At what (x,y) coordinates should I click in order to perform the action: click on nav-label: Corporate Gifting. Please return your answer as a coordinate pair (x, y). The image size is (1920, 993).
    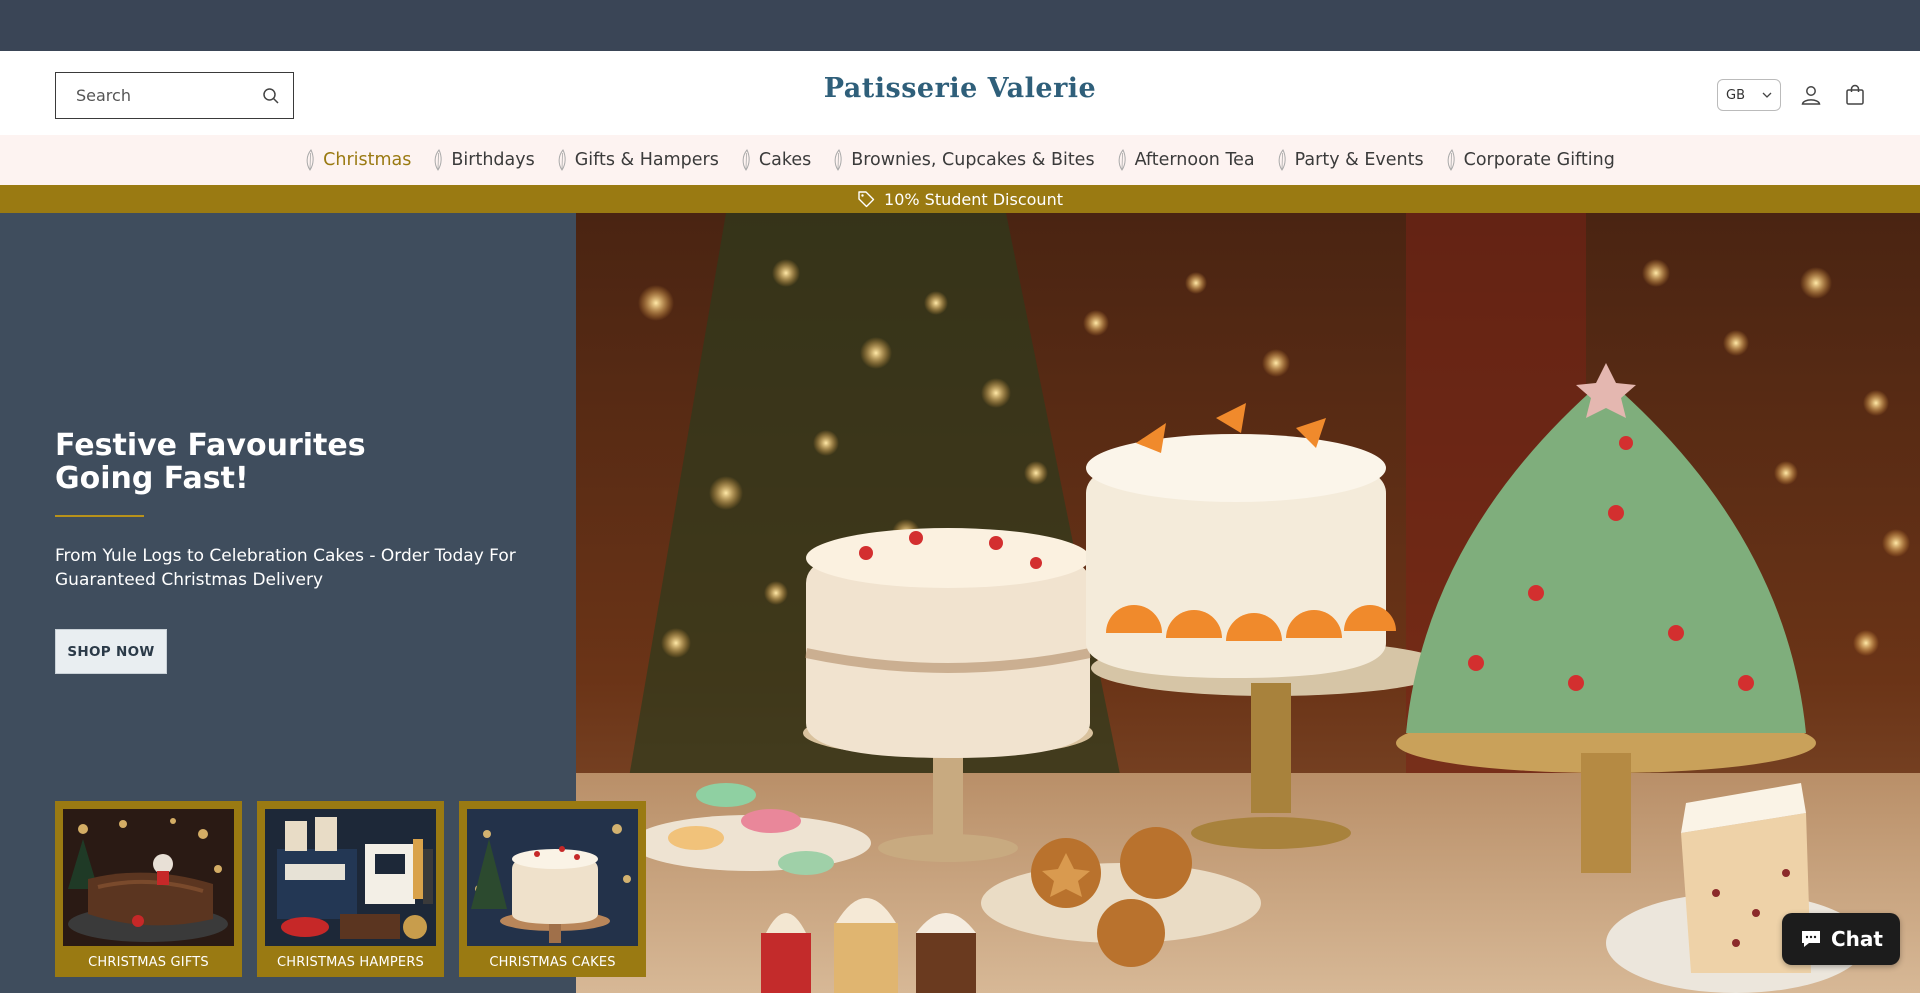
    Looking at the image, I should click on (1539, 160).